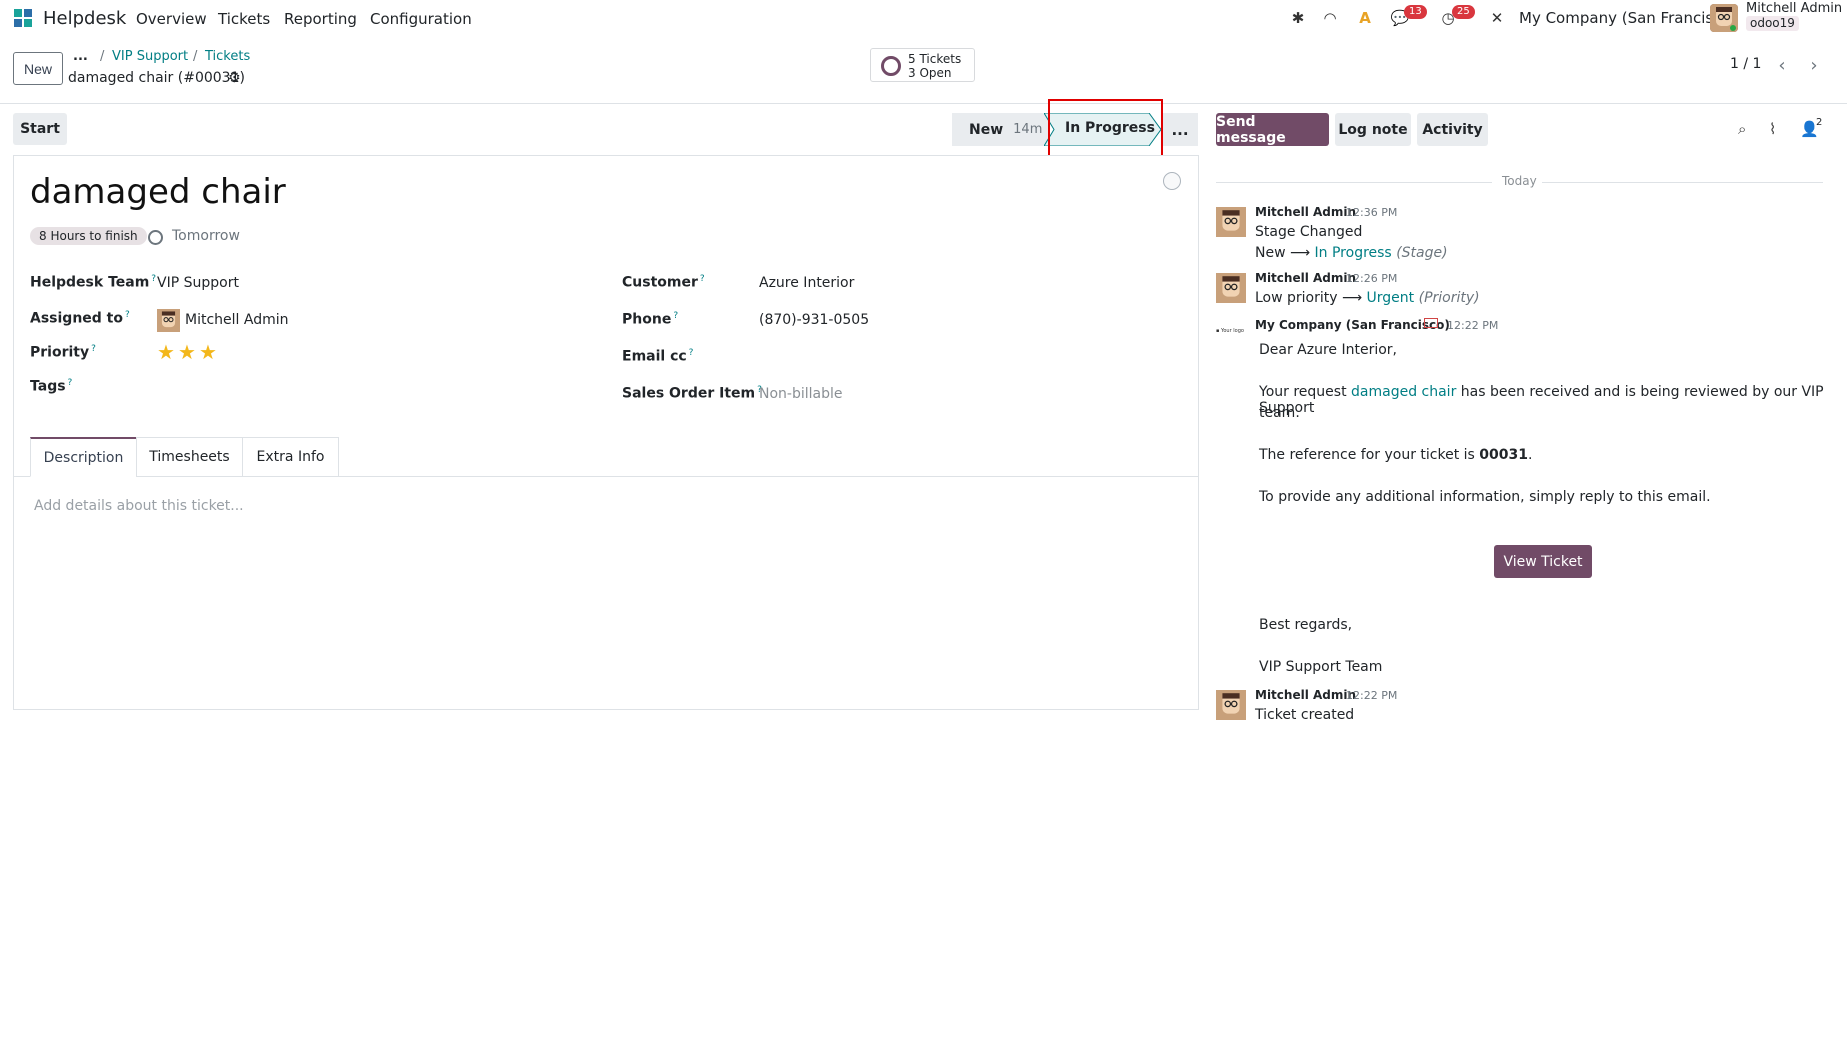 The image size is (1847, 1045). I want to click on phone-field: (870)-931-0505, so click(814, 320).